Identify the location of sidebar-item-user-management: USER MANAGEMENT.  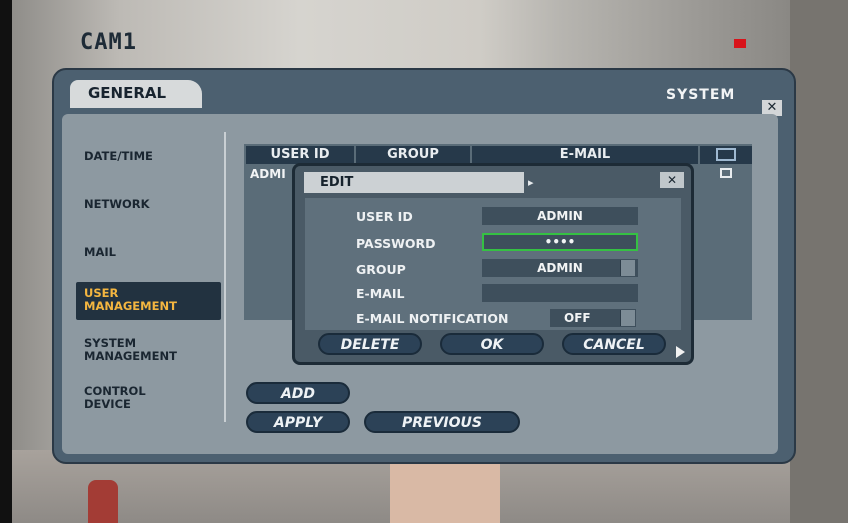
(148, 301).